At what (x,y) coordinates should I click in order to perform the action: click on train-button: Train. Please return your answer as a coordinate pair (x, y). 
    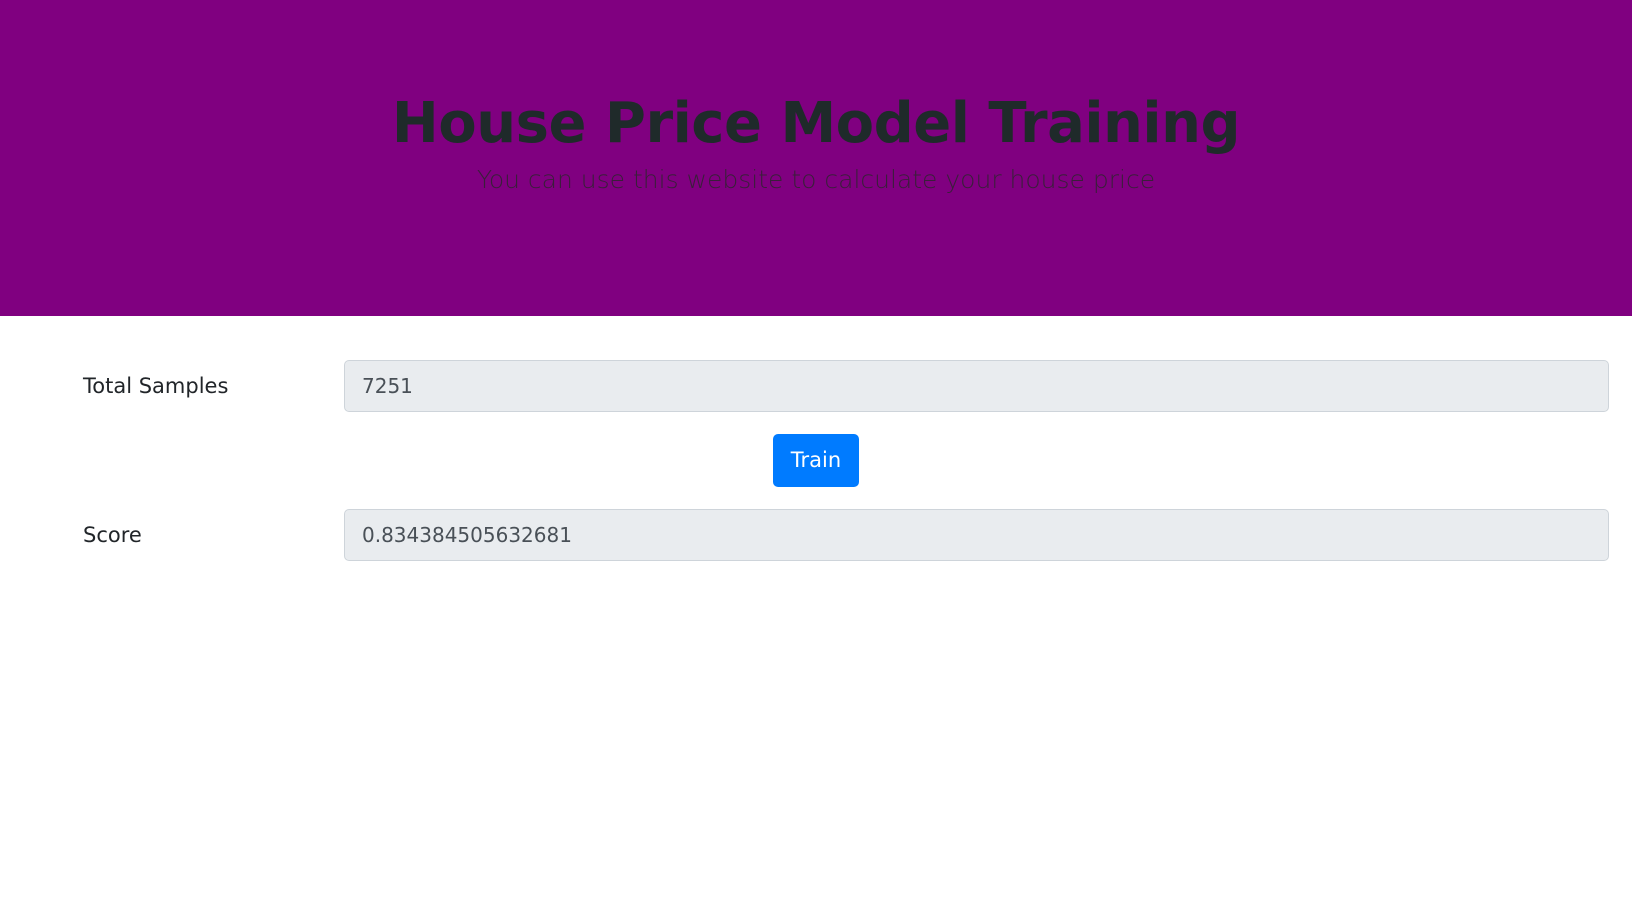
    Looking at the image, I should click on (816, 460).